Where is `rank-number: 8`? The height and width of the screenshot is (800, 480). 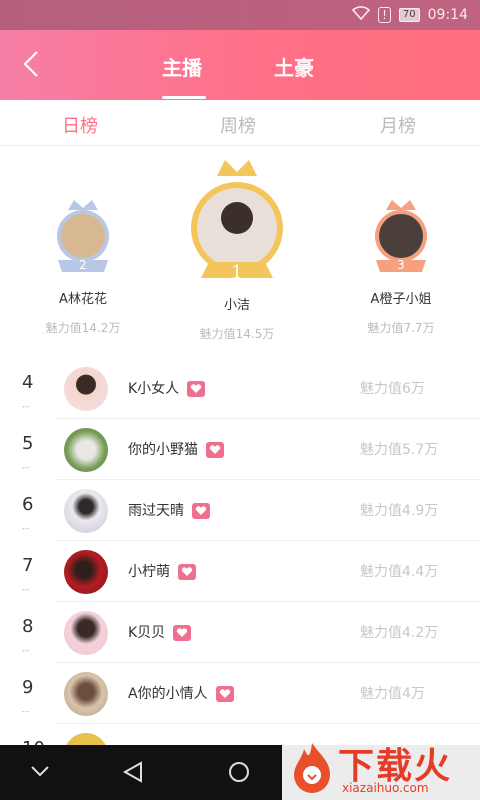 rank-number: 8 is located at coordinates (28, 626).